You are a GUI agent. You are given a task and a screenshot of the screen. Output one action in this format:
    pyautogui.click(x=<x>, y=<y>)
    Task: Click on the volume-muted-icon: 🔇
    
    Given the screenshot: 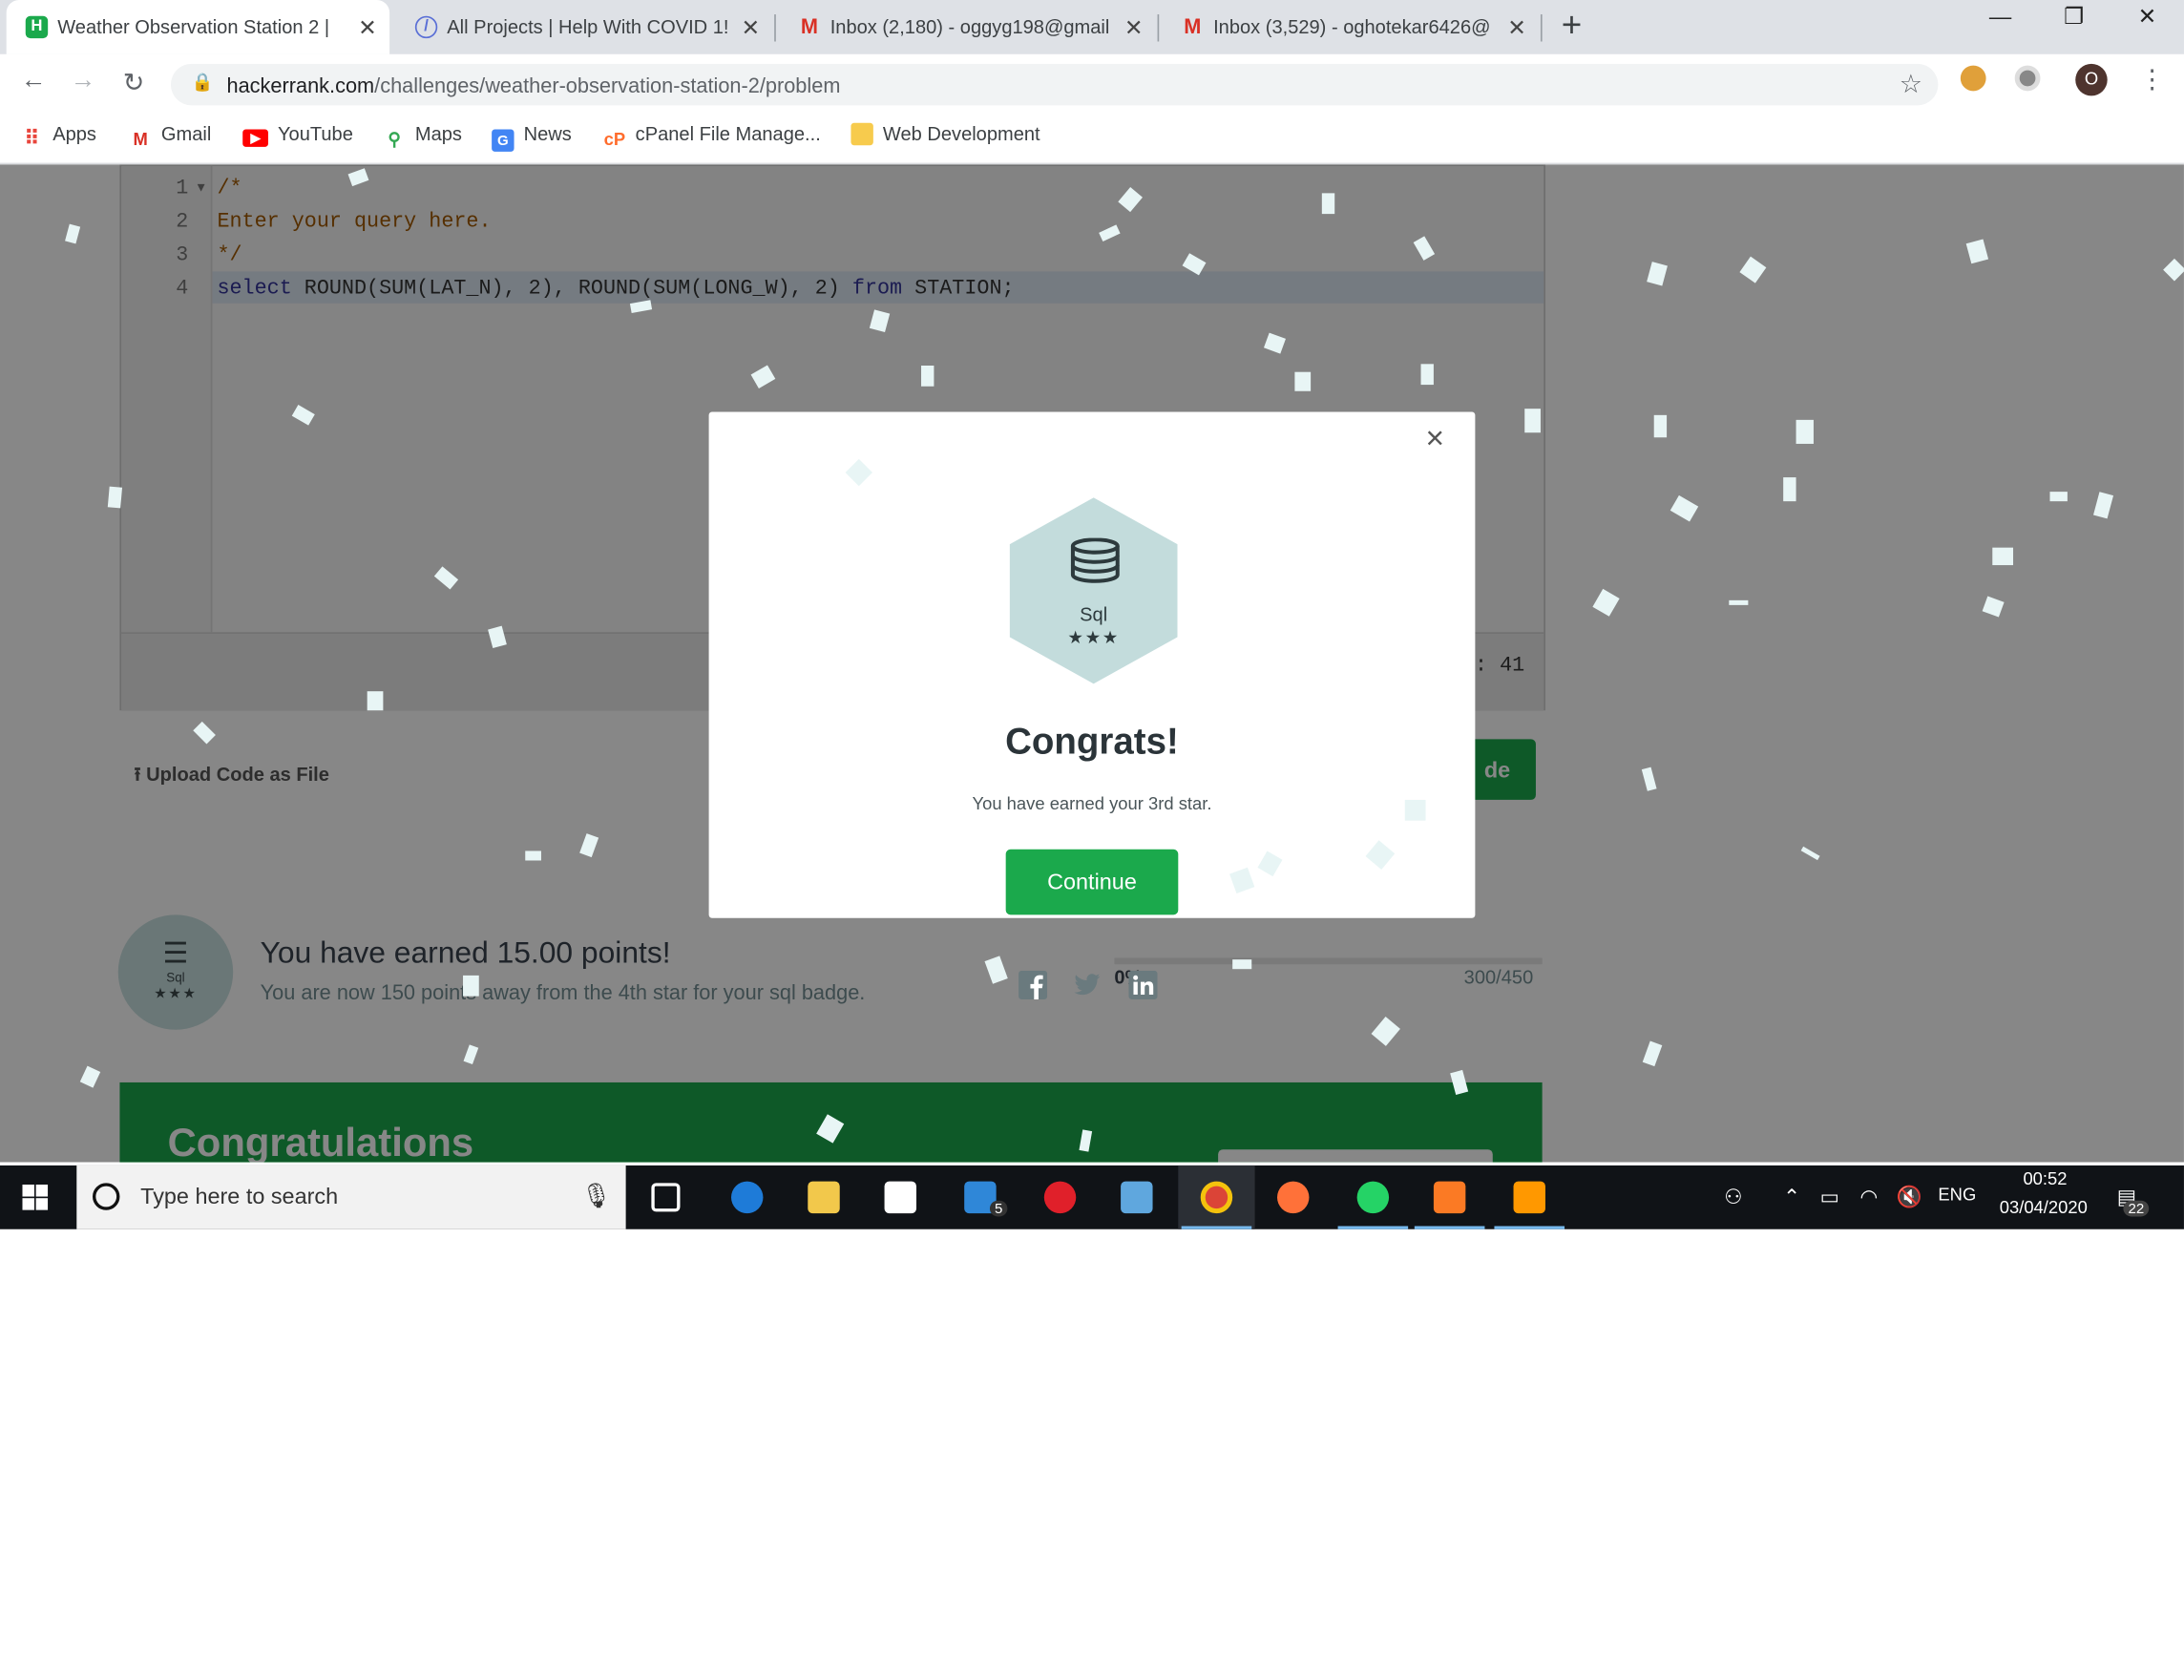 What is the action you would take?
    pyautogui.click(x=1910, y=1198)
    